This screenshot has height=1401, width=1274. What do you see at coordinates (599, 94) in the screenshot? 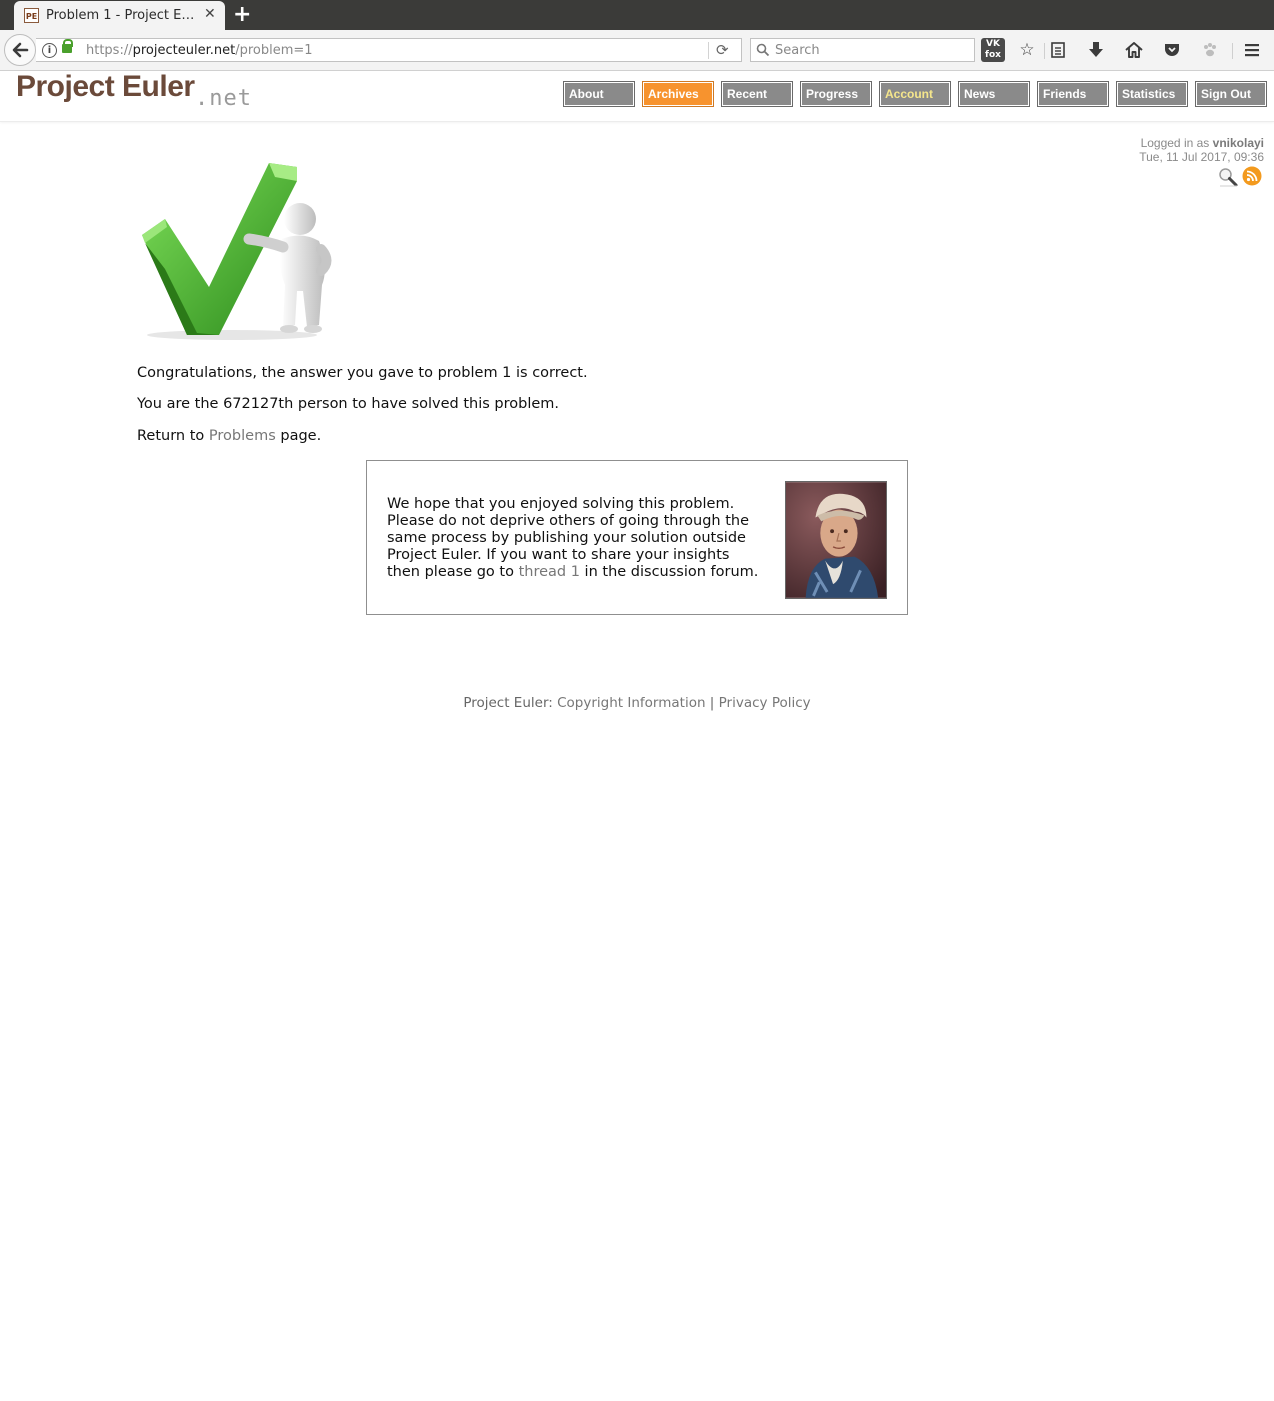
I see `nav-about-button: About` at bounding box center [599, 94].